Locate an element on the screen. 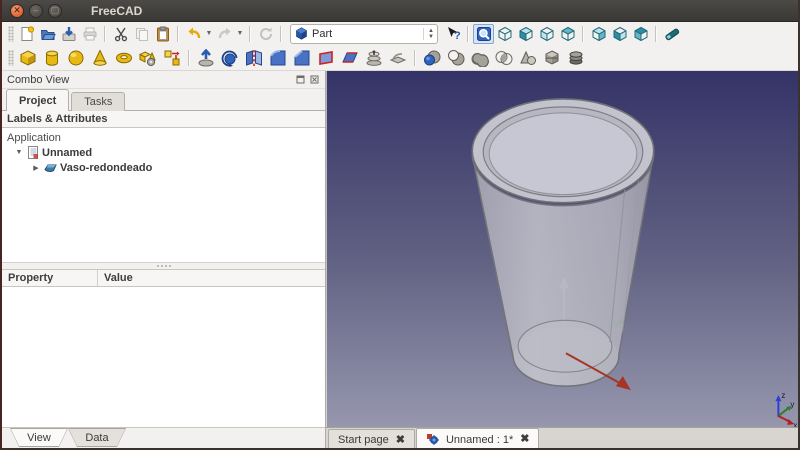 Image resolution: width=800 pixels, height=450 pixels. torus-primitive-button is located at coordinates (124, 57).